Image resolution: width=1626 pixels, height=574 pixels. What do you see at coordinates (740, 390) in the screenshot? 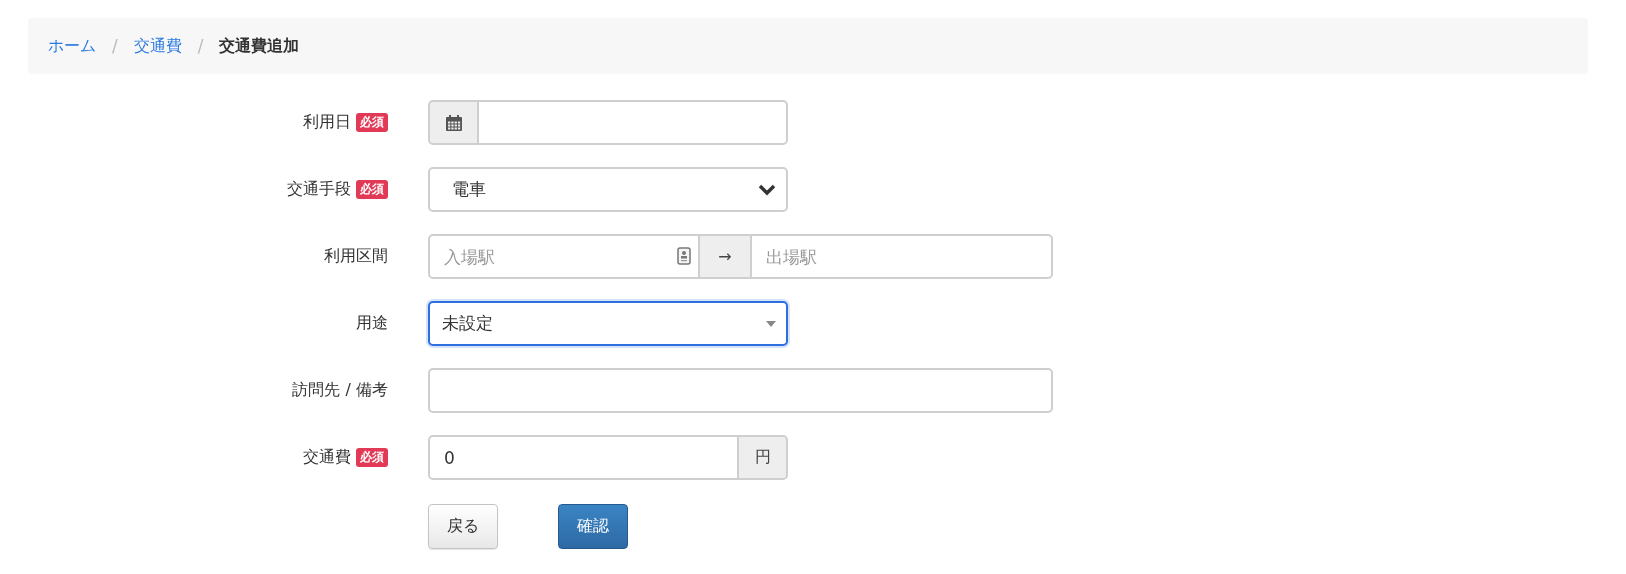
I see `input-field` at bounding box center [740, 390].